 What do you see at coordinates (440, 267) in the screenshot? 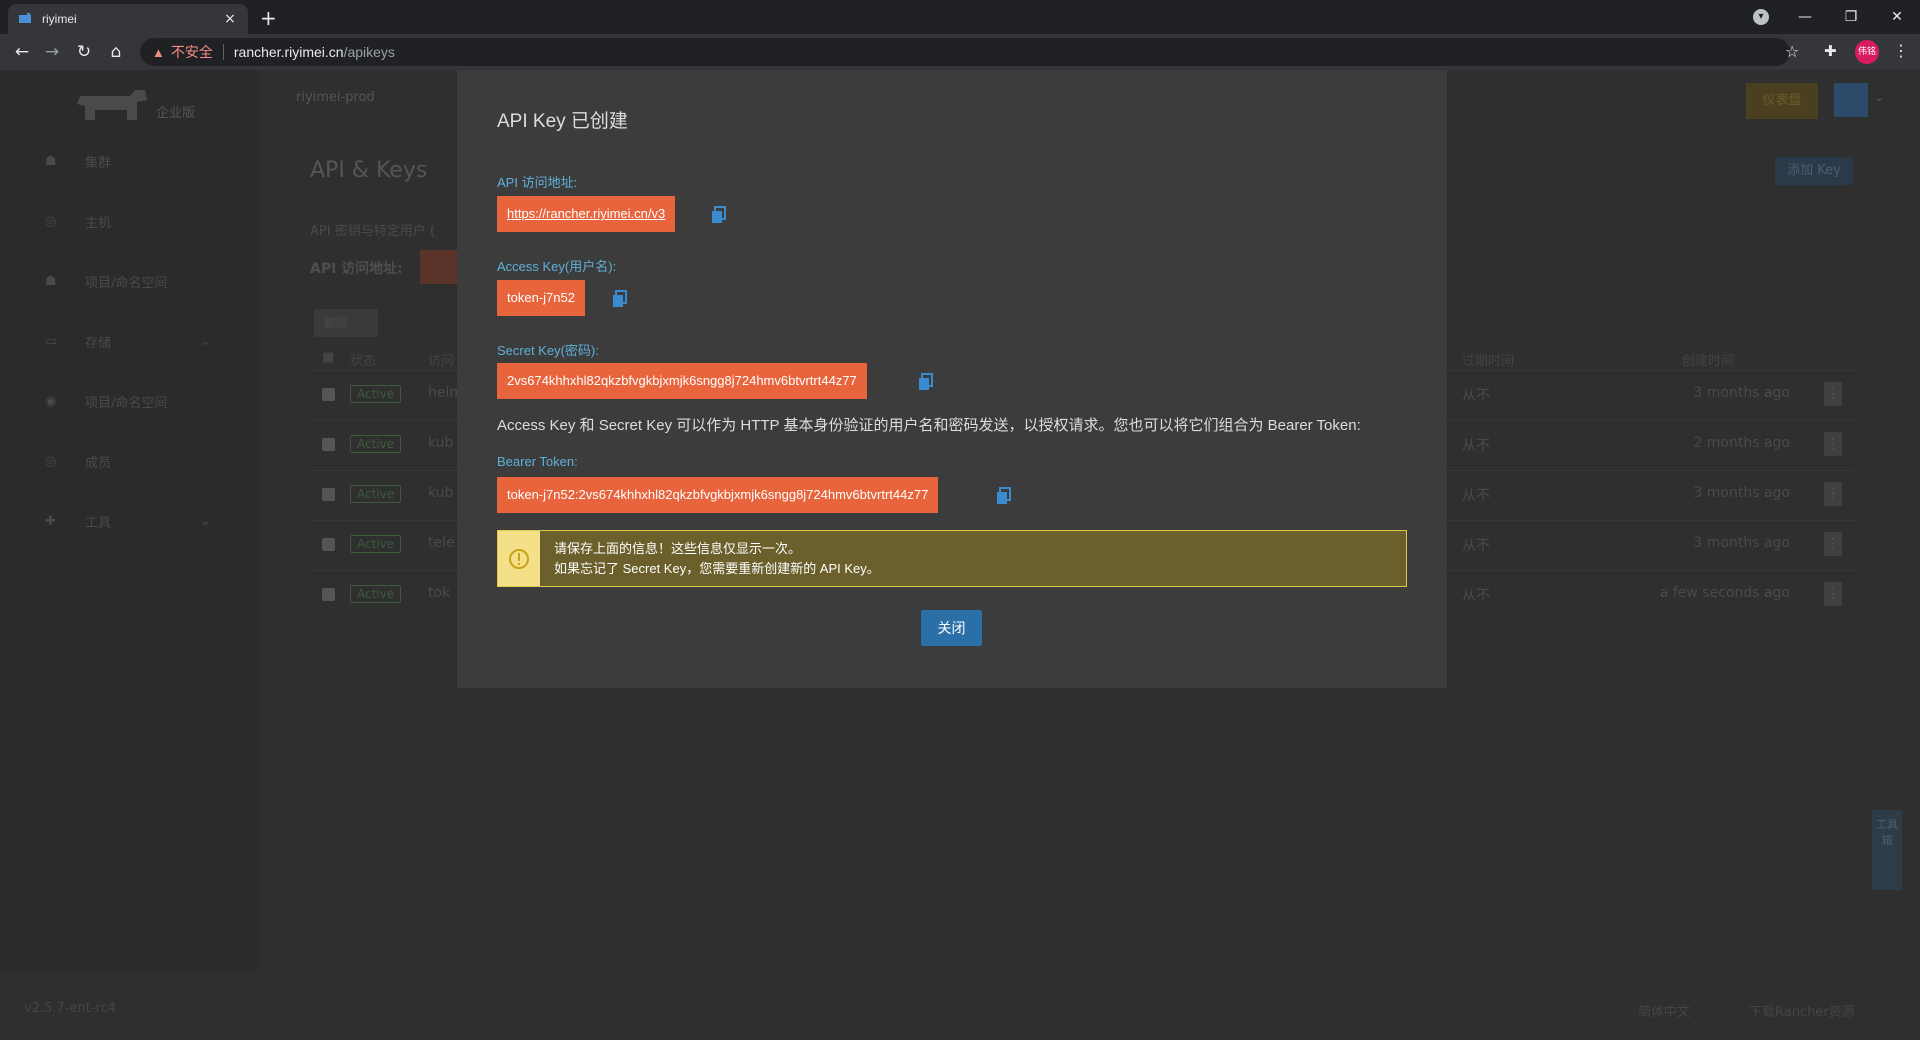
I see `api-endpoint-value` at bounding box center [440, 267].